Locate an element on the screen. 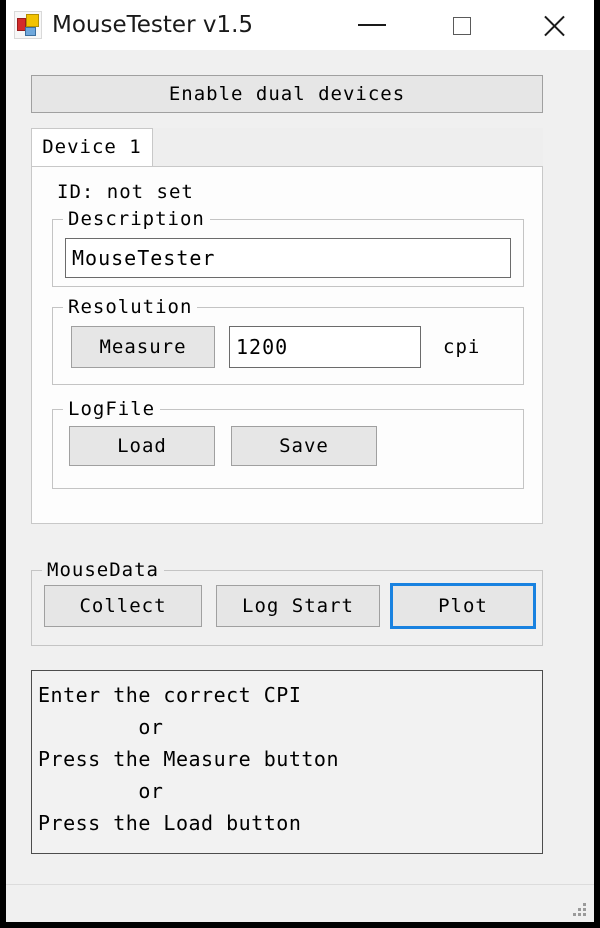 Image resolution: width=600 pixels, height=928 pixels. maximize-icon is located at coordinates (462, 26).